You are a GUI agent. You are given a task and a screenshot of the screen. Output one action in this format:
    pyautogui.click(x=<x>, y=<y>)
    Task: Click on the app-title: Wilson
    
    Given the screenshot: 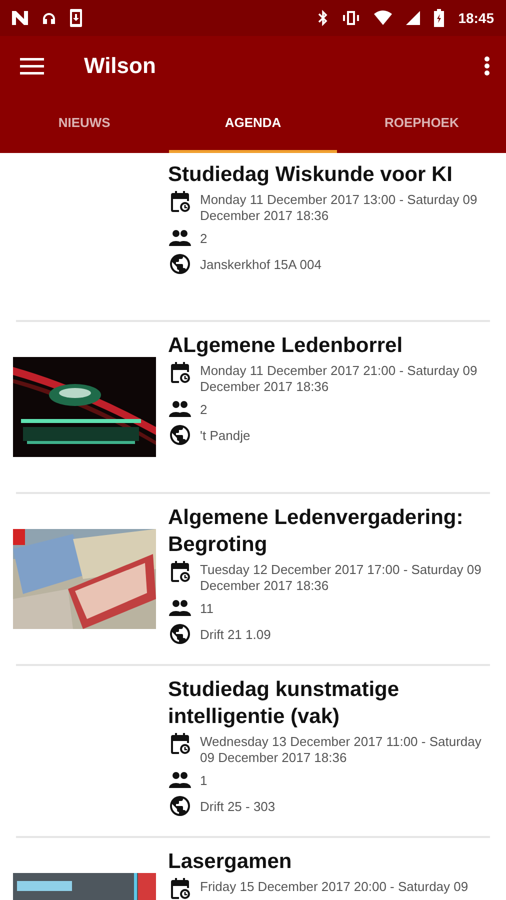 What is the action you would take?
    pyautogui.click(x=120, y=65)
    